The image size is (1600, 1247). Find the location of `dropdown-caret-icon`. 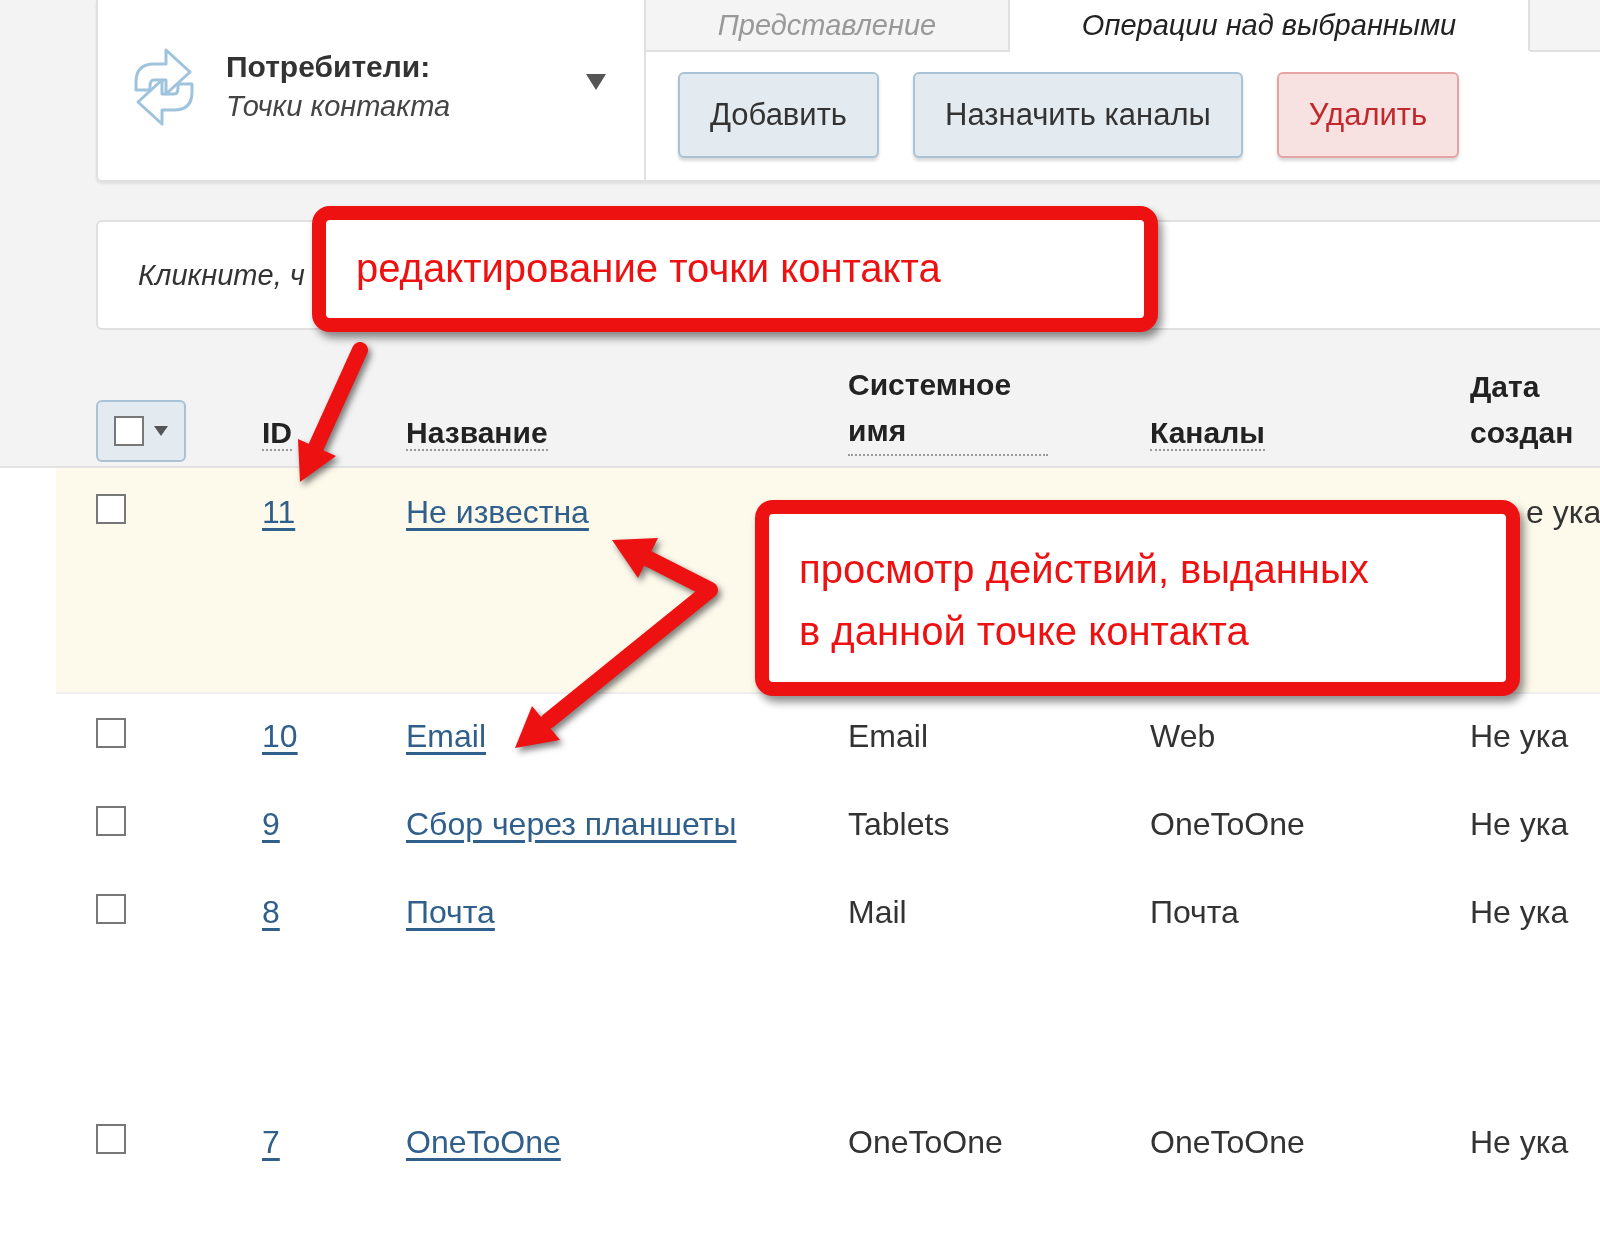

dropdown-caret-icon is located at coordinates (596, 82).